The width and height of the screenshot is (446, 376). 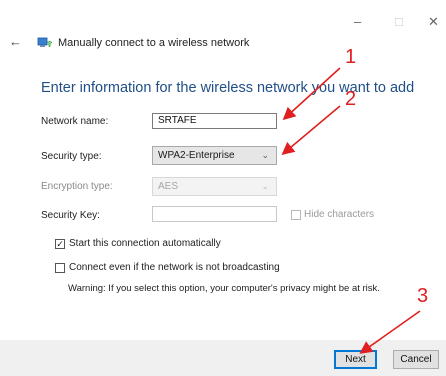 What do you see at coordinates (351, 99) in the screenshot?
I see `annotation-number-2: 2` at bounding box center [351, 99].